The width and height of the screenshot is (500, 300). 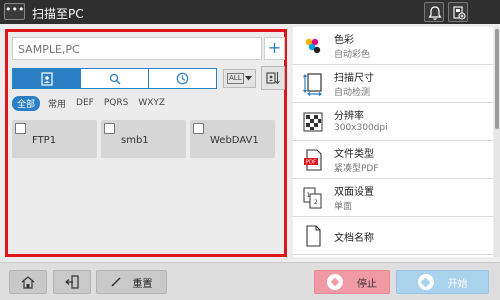 I want to click on chevron-down-icon, so click(x=248, y=78).